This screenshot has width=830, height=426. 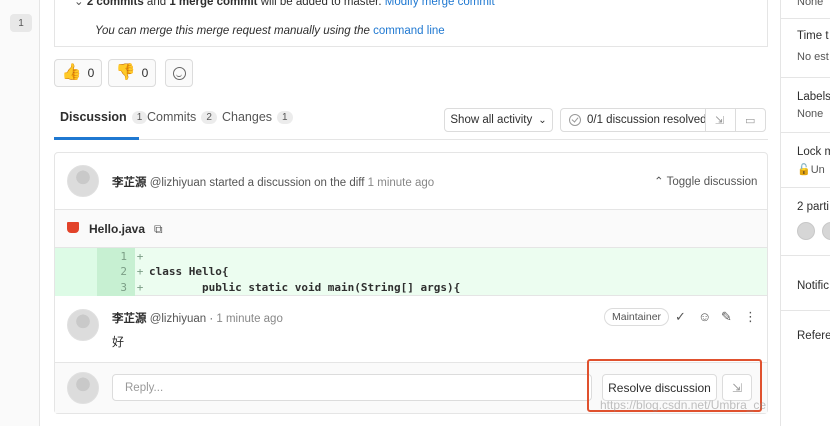 I want to click on tab-commits: Commits 2, so click(x=182, y=117).